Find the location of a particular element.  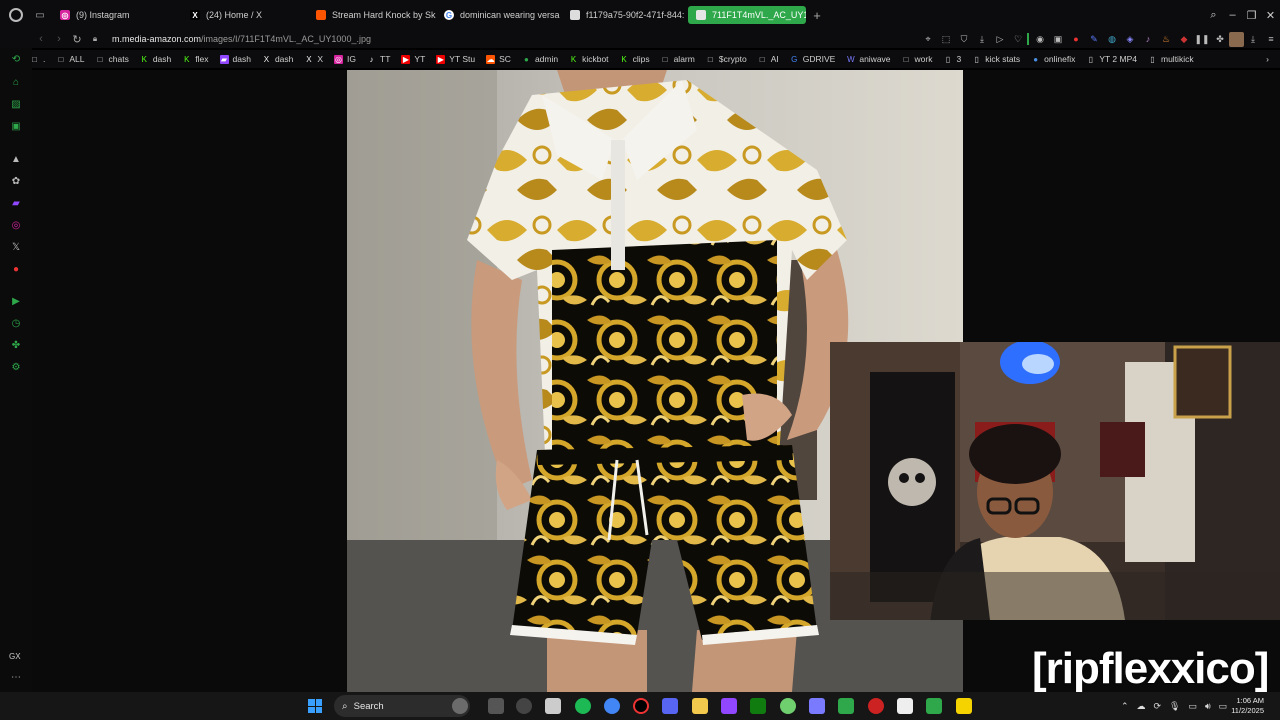

file-explorer-icon is located at coordinates (700, 706).